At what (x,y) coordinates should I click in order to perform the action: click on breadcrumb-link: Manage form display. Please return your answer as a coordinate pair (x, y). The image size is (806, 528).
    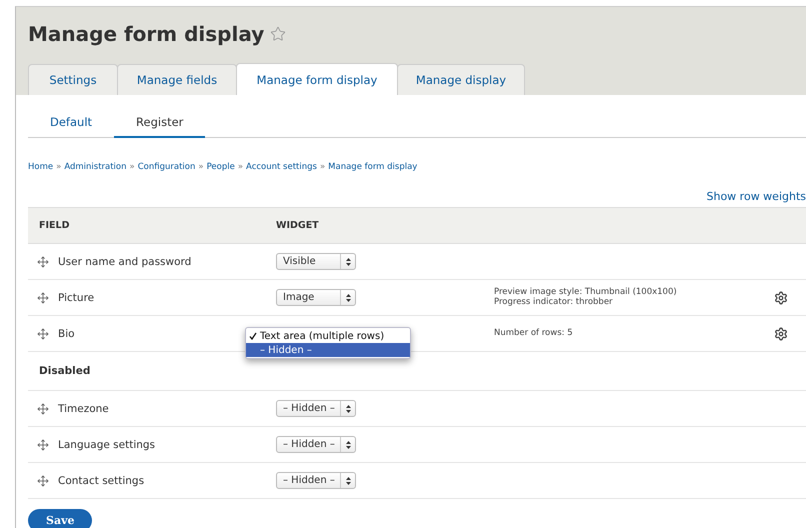
    Looking at the image, I should click on (373, 167).